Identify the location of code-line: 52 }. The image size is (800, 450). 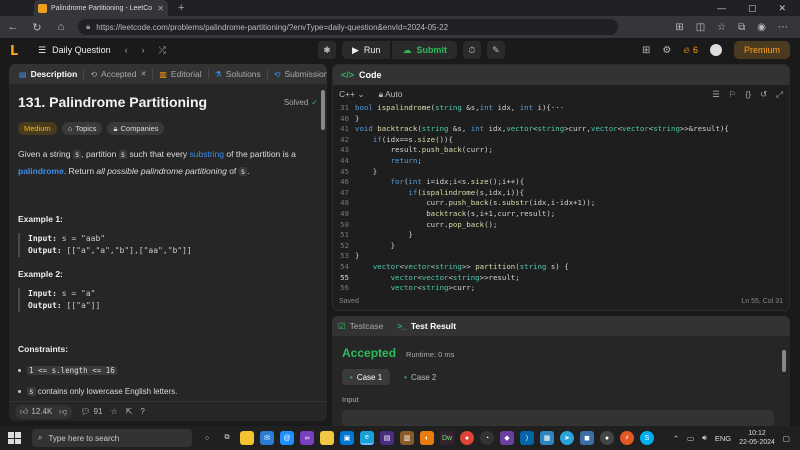
(561, 246).